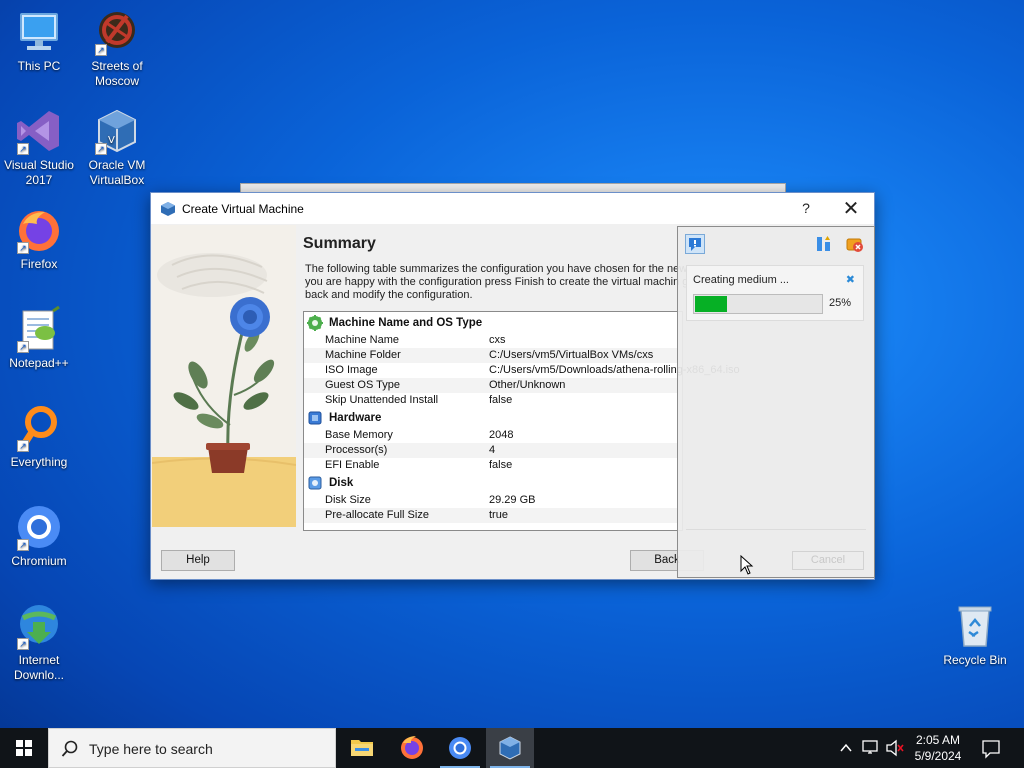 This screenshot has height=768, width=1024. What do you see at coordinates (314, 482) in the screenshot?
I see `disk-icon` at bounding box center [314, 482].